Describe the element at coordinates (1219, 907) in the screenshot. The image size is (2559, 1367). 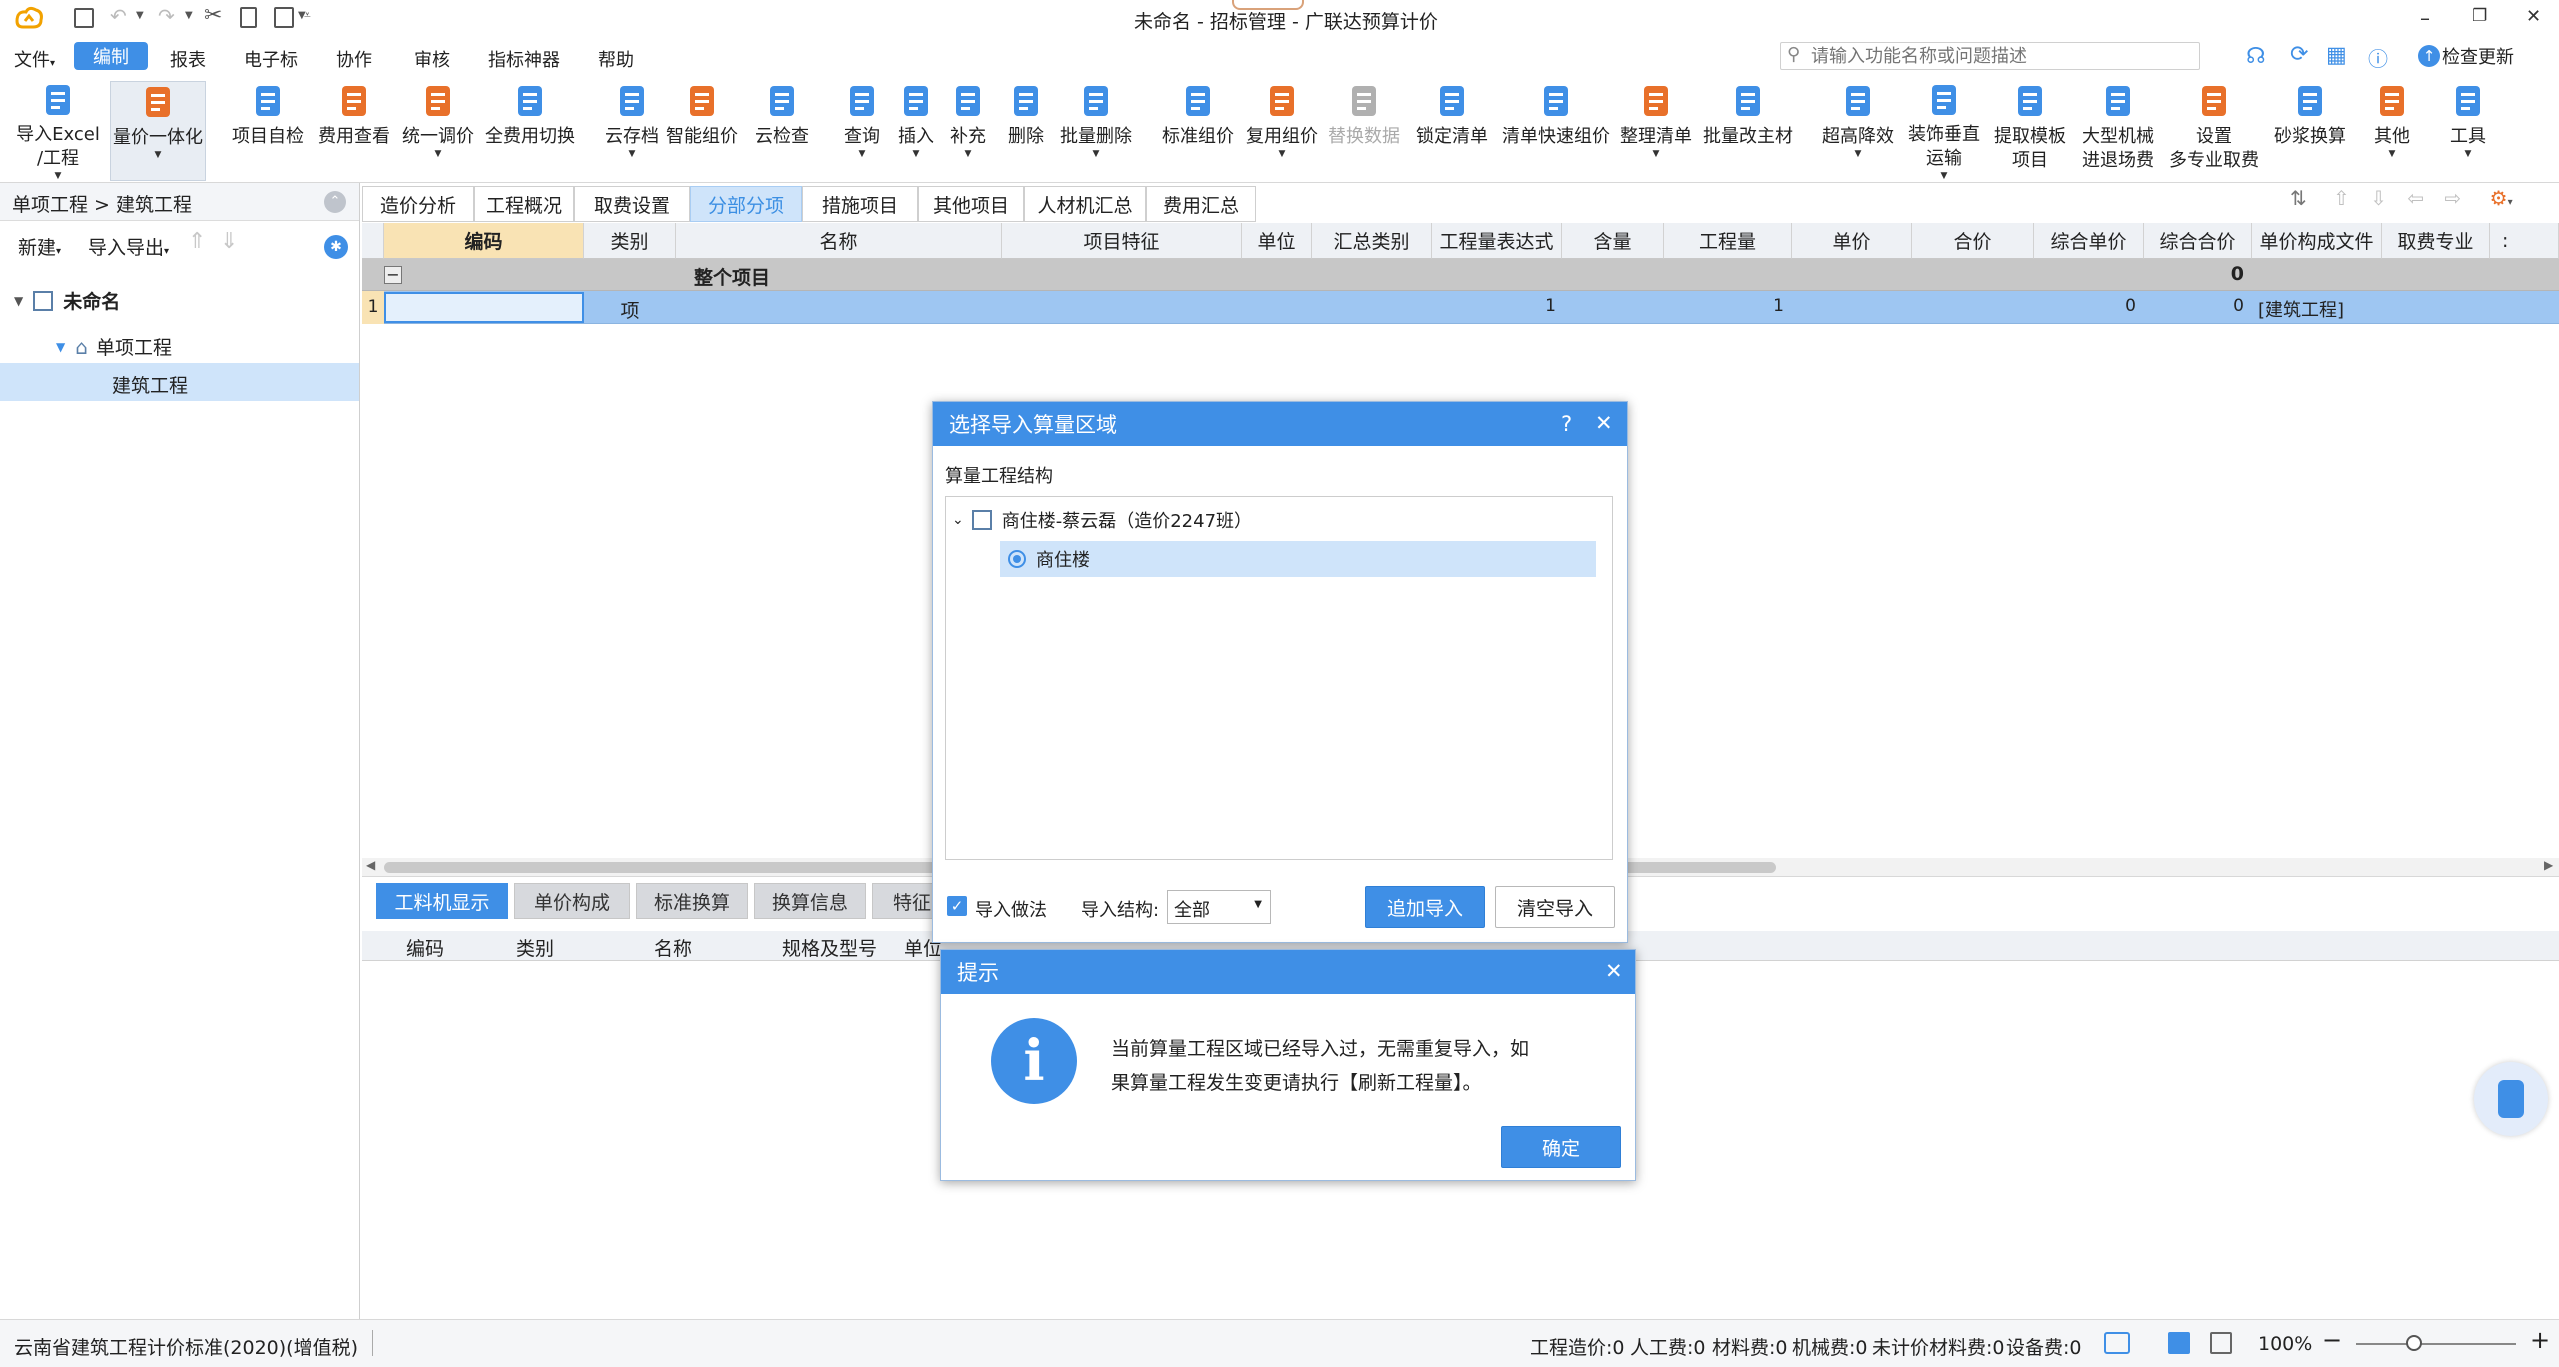
I see `import-structure-select: 全部 ▼` at that location.